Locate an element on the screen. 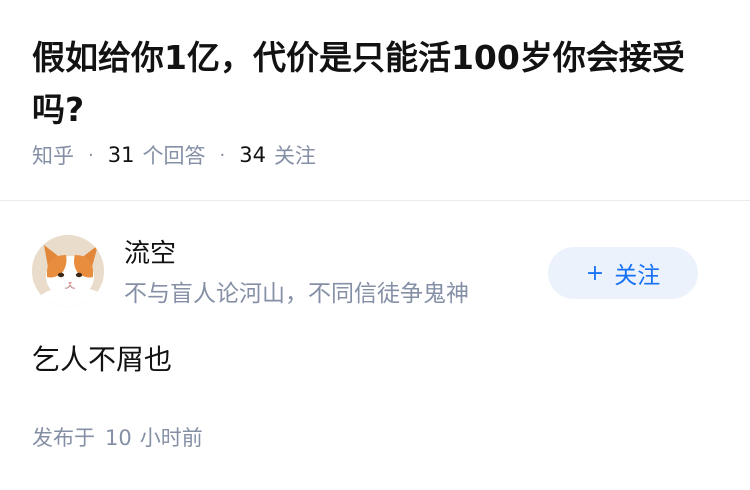  source-label: 知乎 is located at coordinates (53, 155).